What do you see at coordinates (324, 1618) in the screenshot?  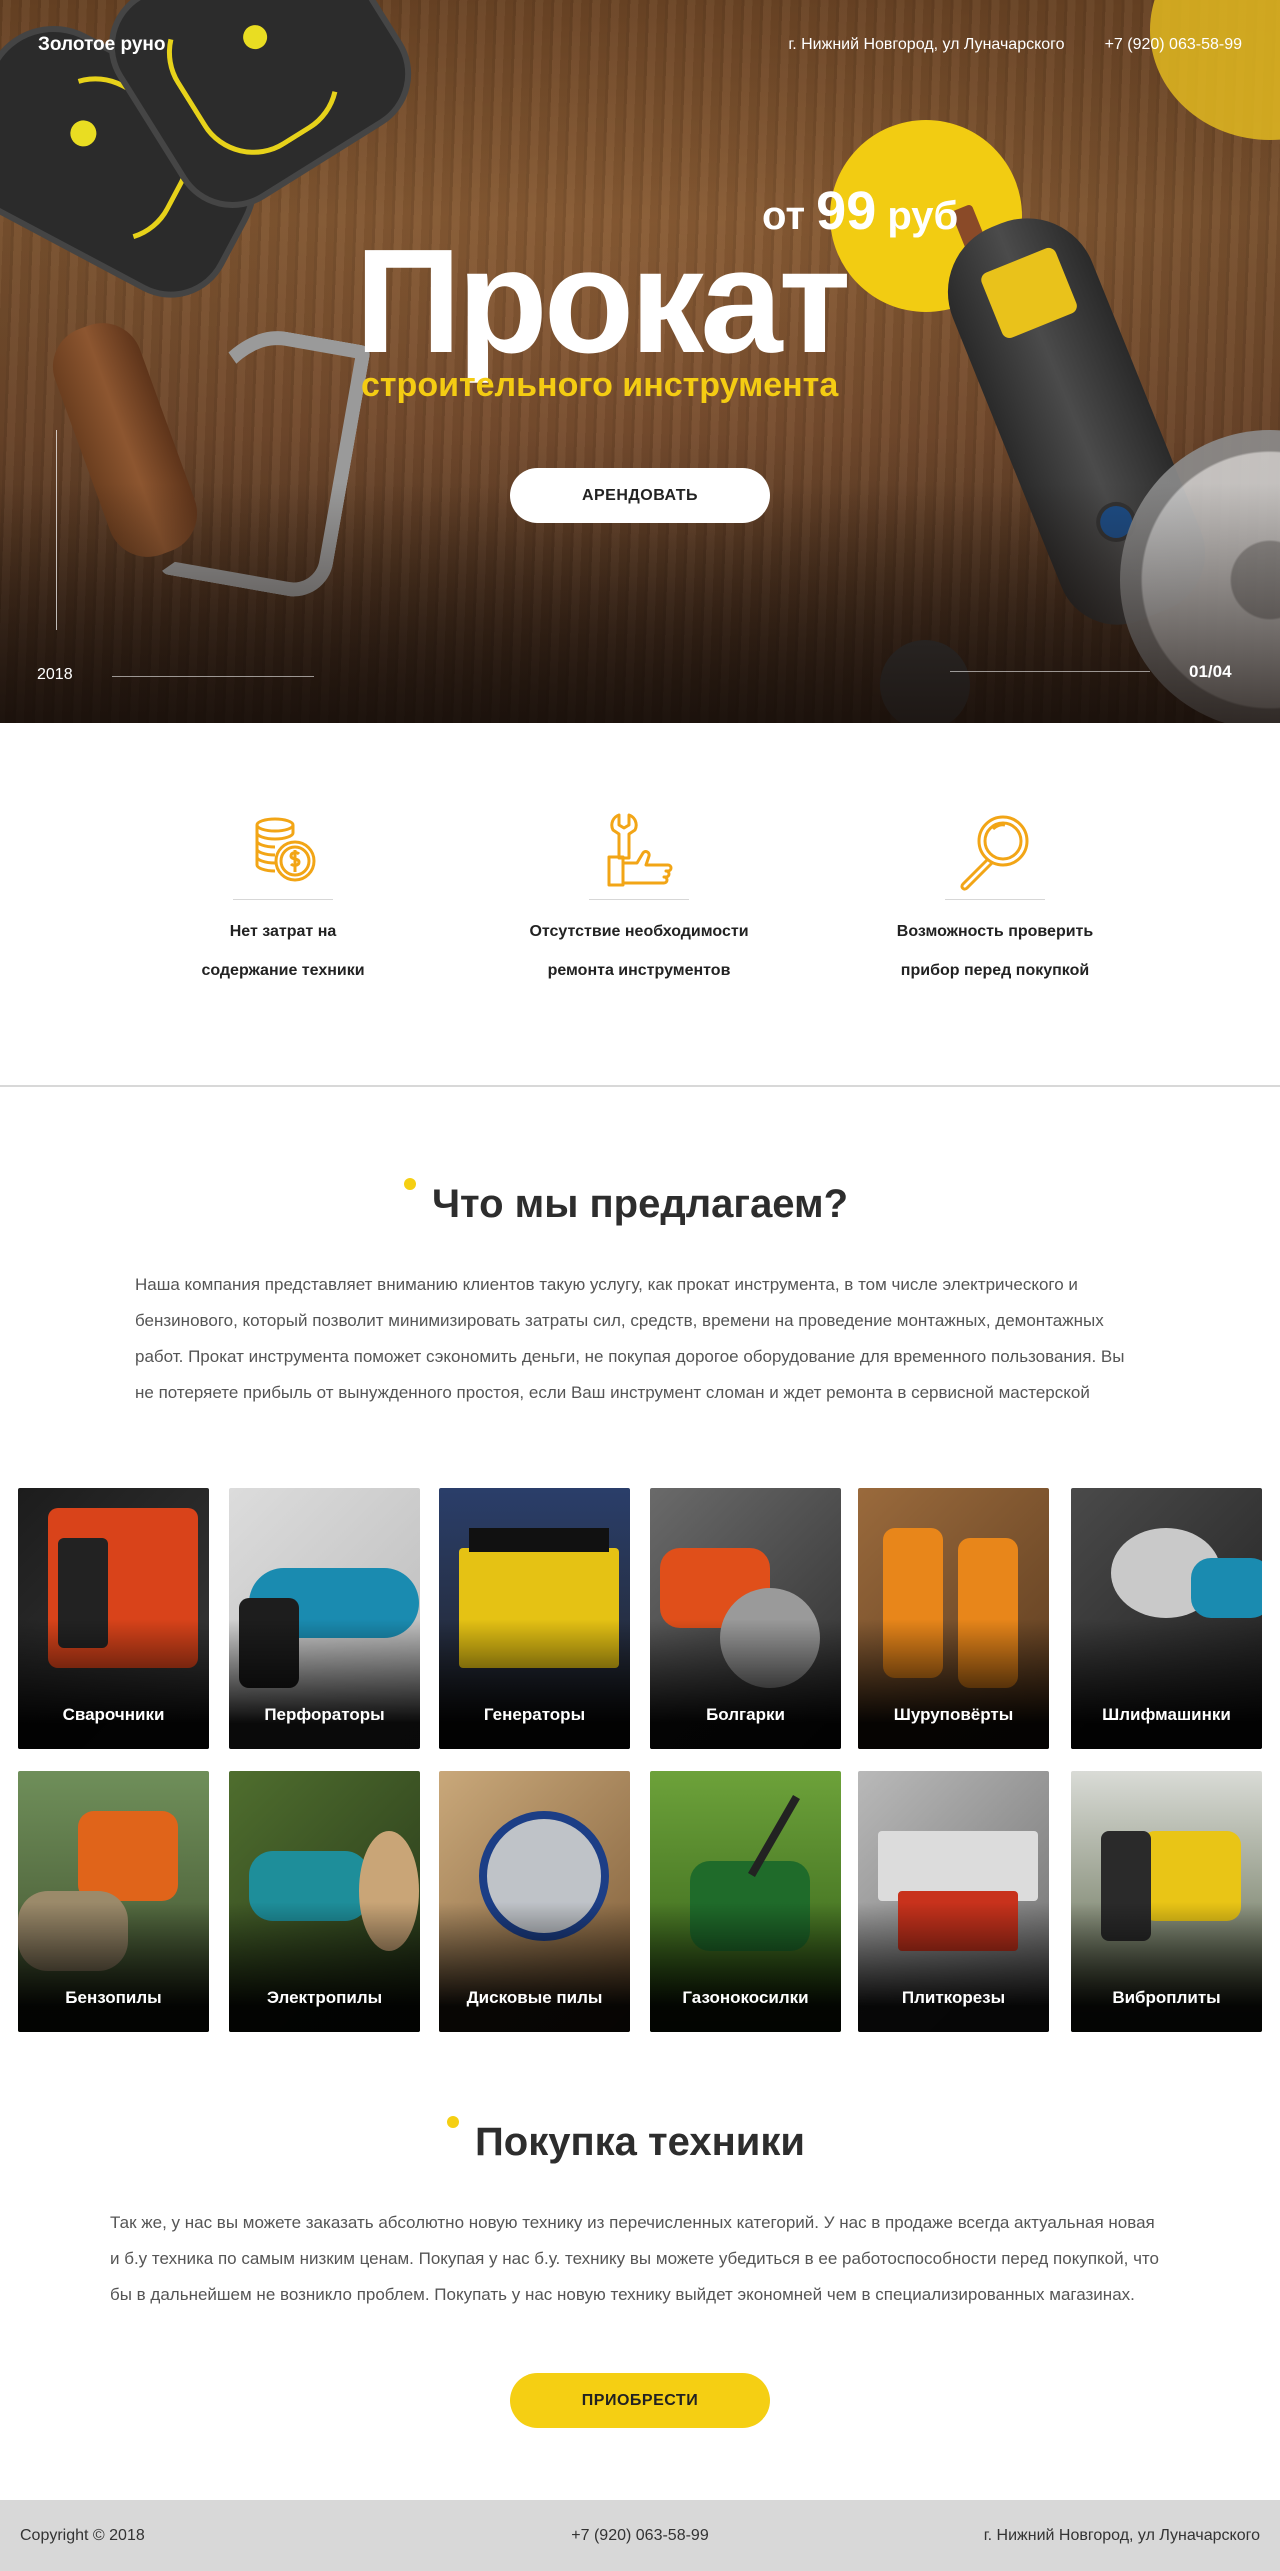 I see `category-card-perforators: Перфораторы` at bounding box center [324, 1618].